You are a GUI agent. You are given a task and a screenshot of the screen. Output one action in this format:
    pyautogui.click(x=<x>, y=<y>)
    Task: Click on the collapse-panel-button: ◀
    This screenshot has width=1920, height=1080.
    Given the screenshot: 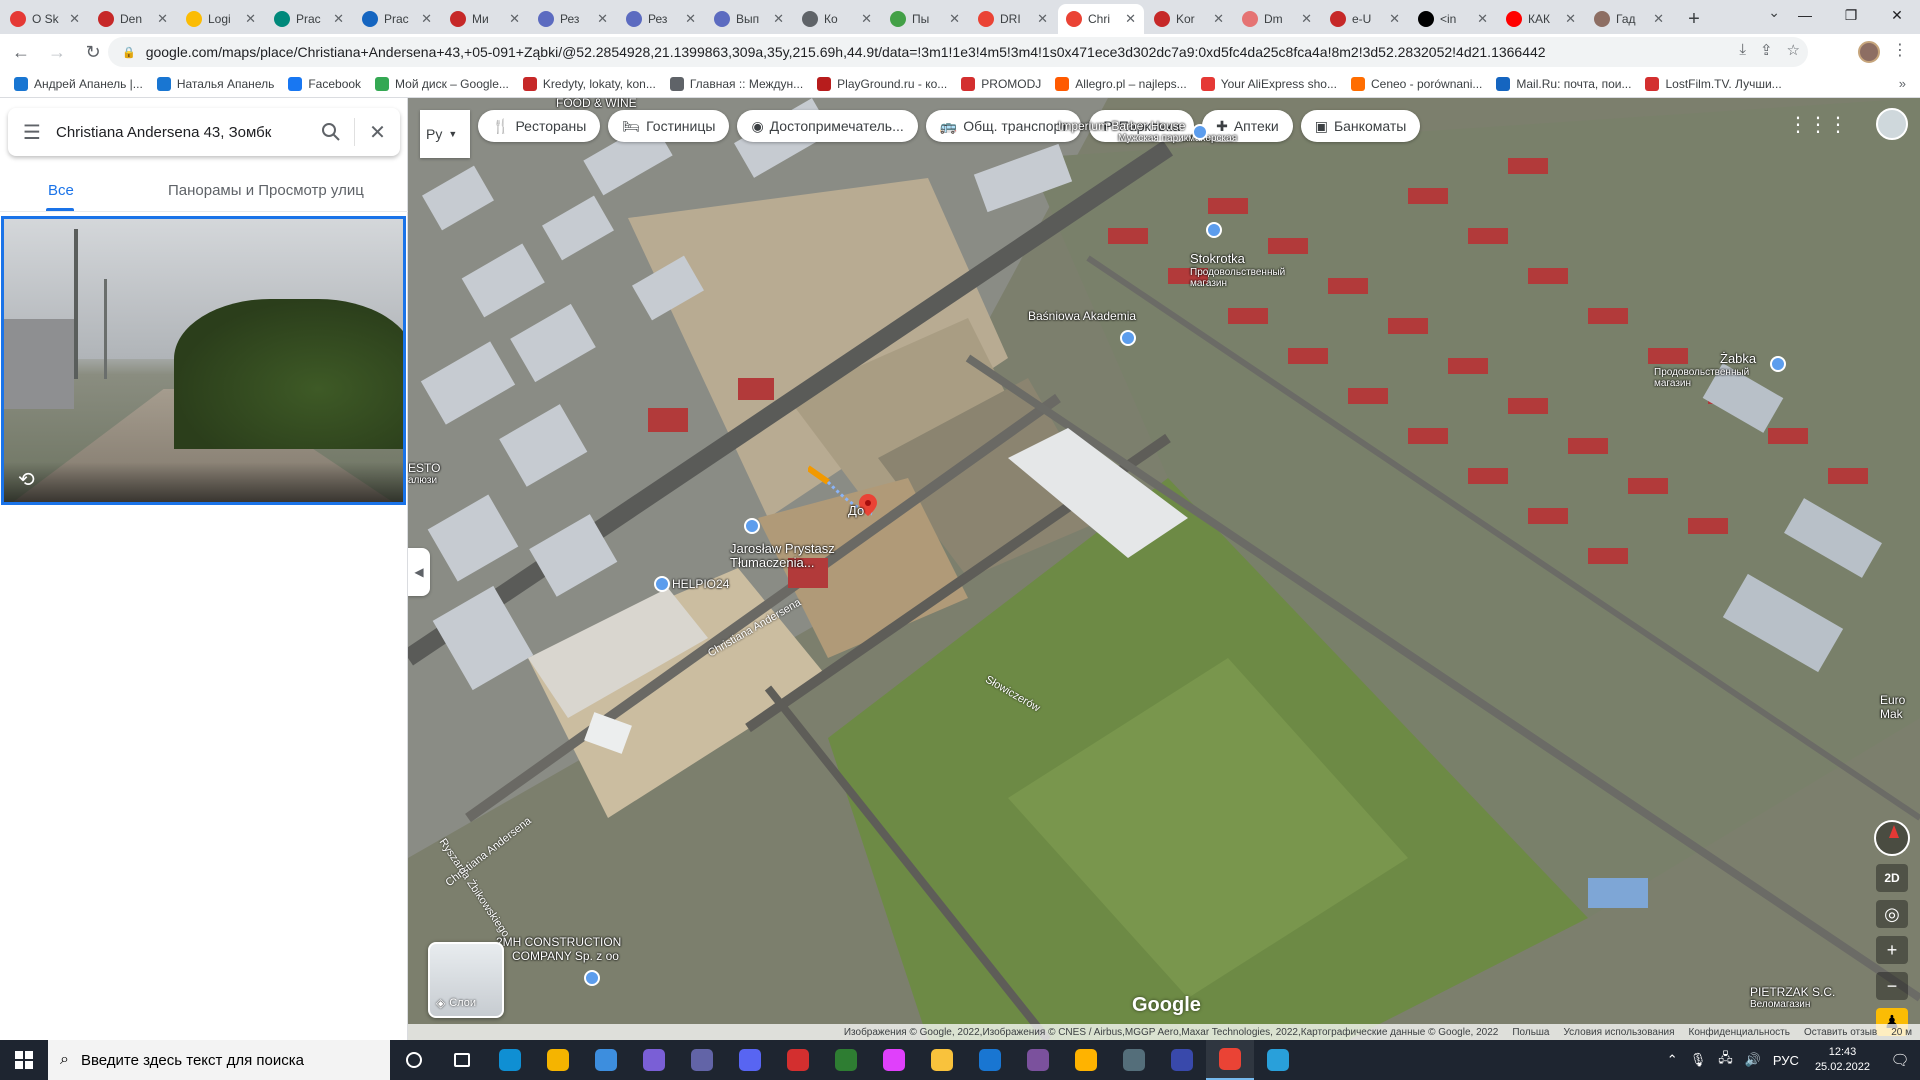 What is the action you would take?
    pyautogui.click(x=419, y=572)
    